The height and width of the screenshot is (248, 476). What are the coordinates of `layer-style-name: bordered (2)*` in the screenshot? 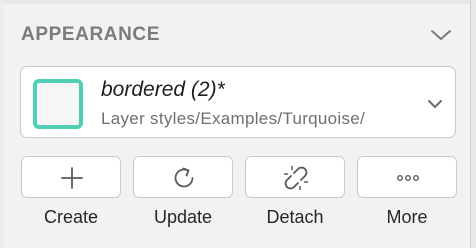 It's located at (163, 89).